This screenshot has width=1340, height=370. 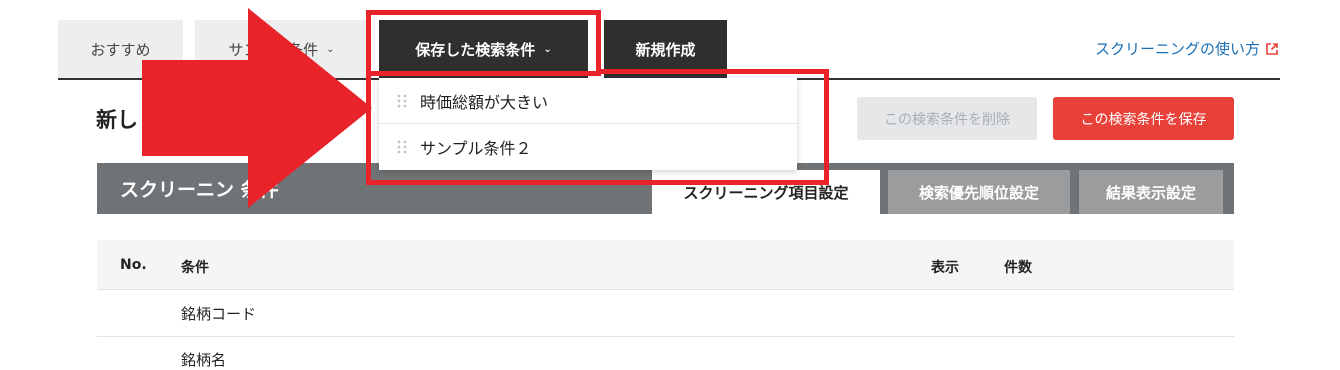 I want to click on red-arrow-annotation, so click(x=257, y=108).